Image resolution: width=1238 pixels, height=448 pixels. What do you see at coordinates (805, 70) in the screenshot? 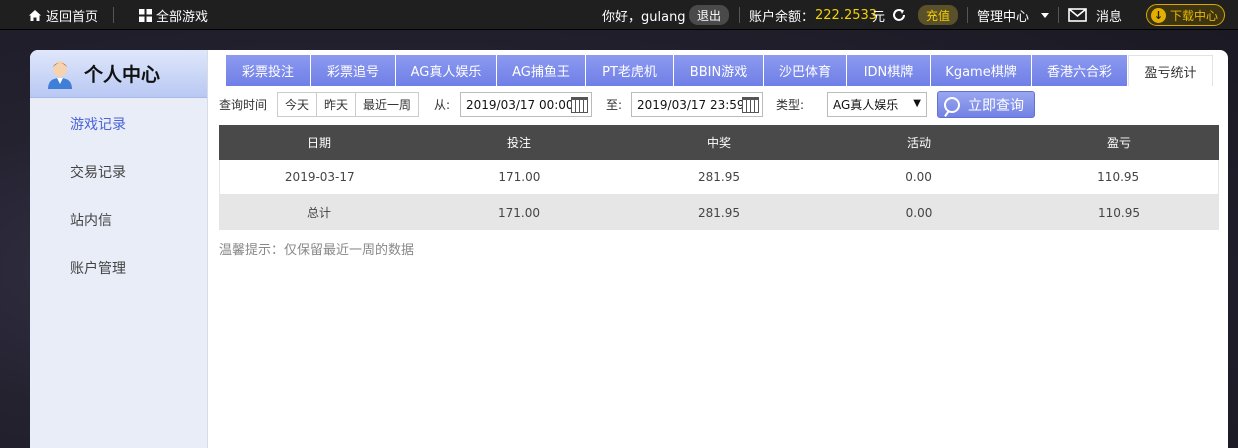
I see `tab-saba-sports: 沙巴体育` at bounding box center [805, 70].